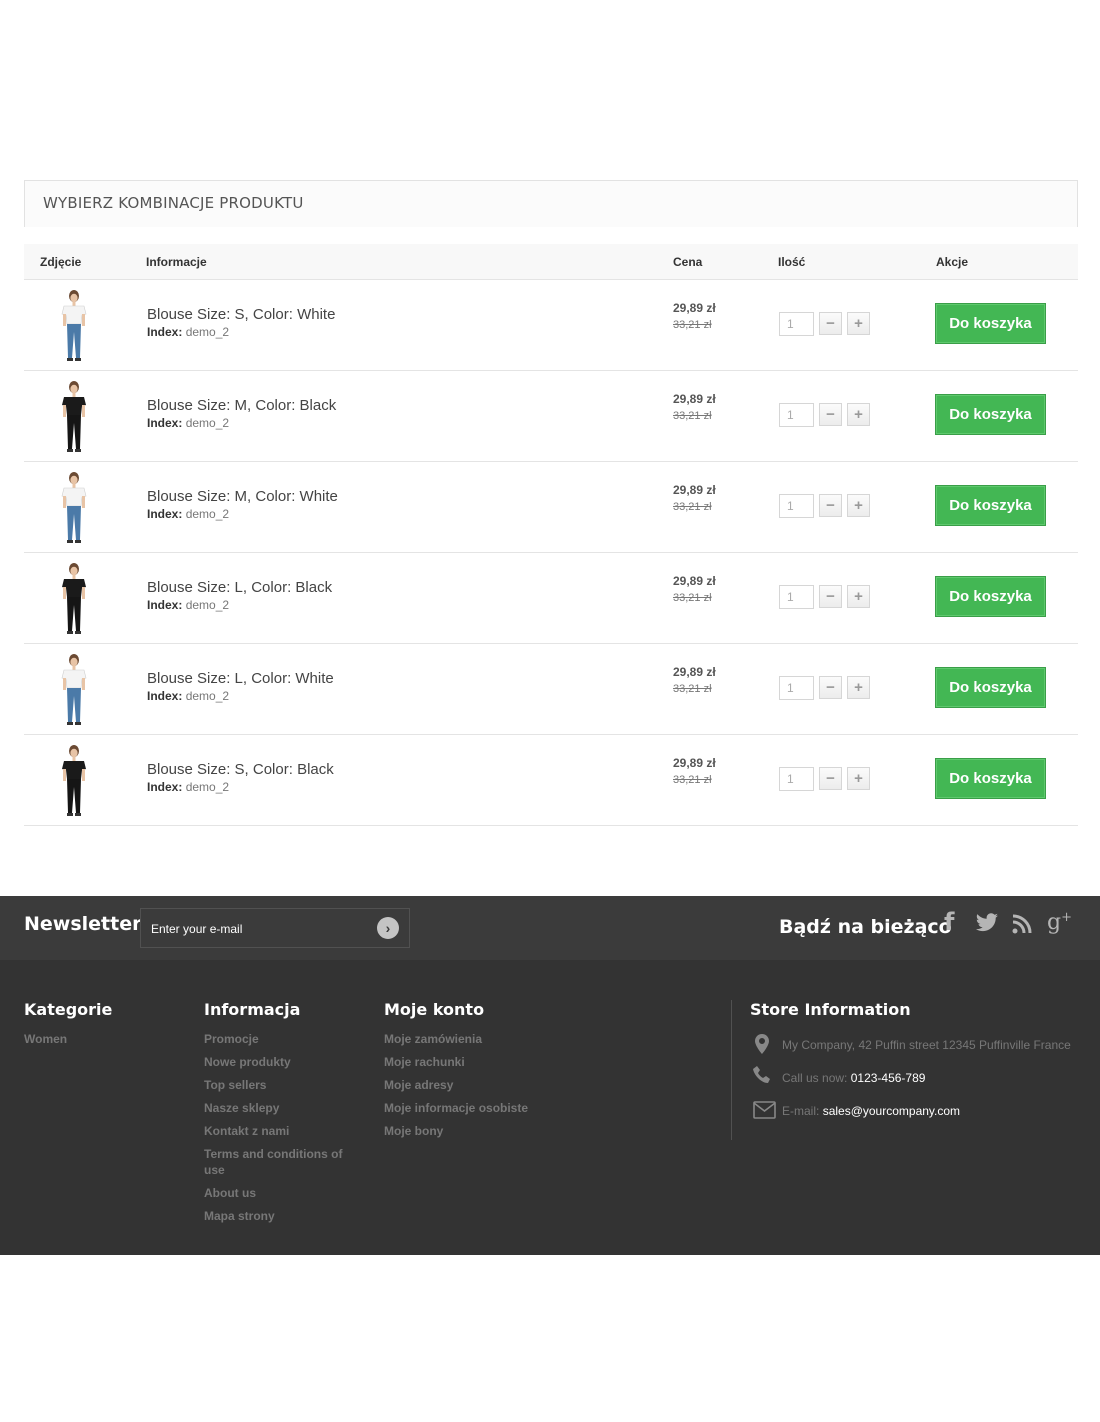  What do you see at coordinates (888, 1078) in the screenshot?
I see `store-phone-number: 0123-456-789` at bounding box center [888, 1078].